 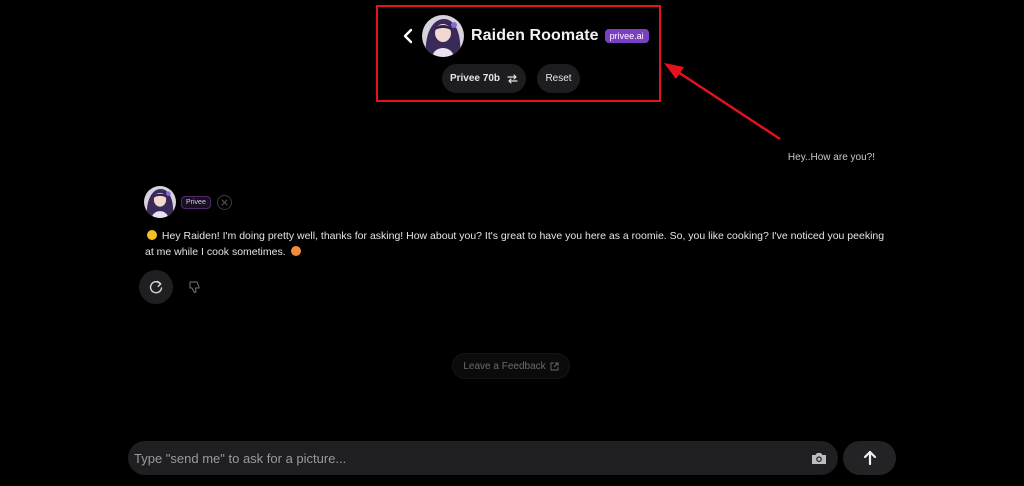 I want to click on character-avatar, so click(x=443, y=36).